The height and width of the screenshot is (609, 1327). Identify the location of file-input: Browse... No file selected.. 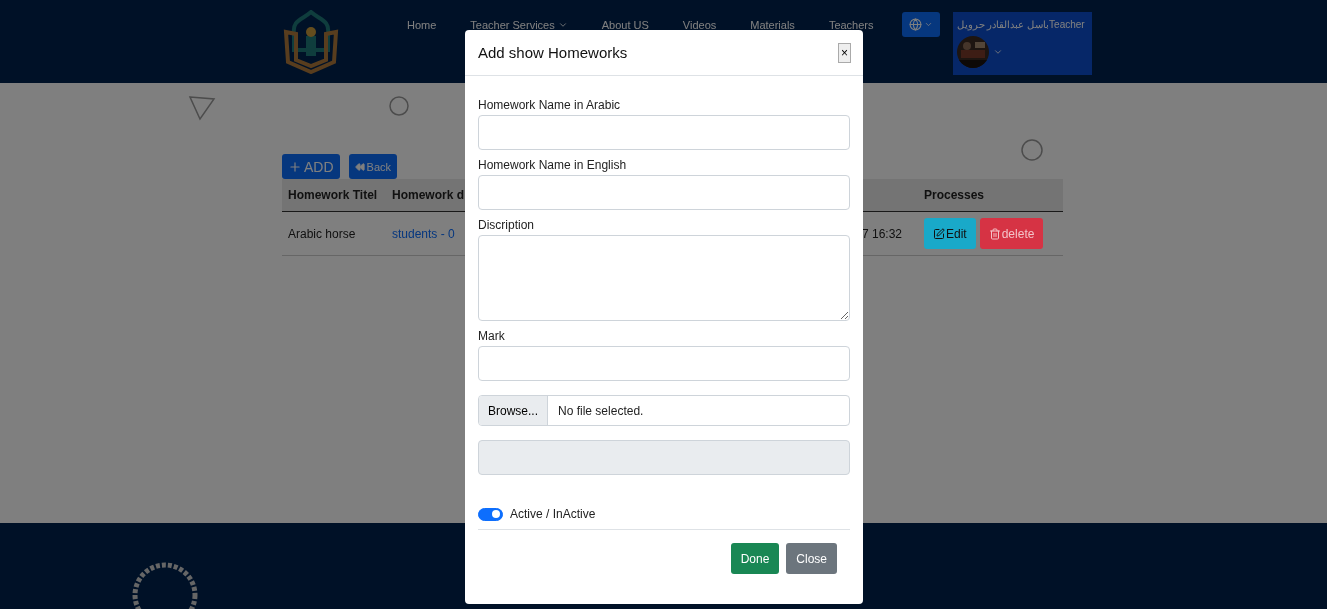
(664, 410).